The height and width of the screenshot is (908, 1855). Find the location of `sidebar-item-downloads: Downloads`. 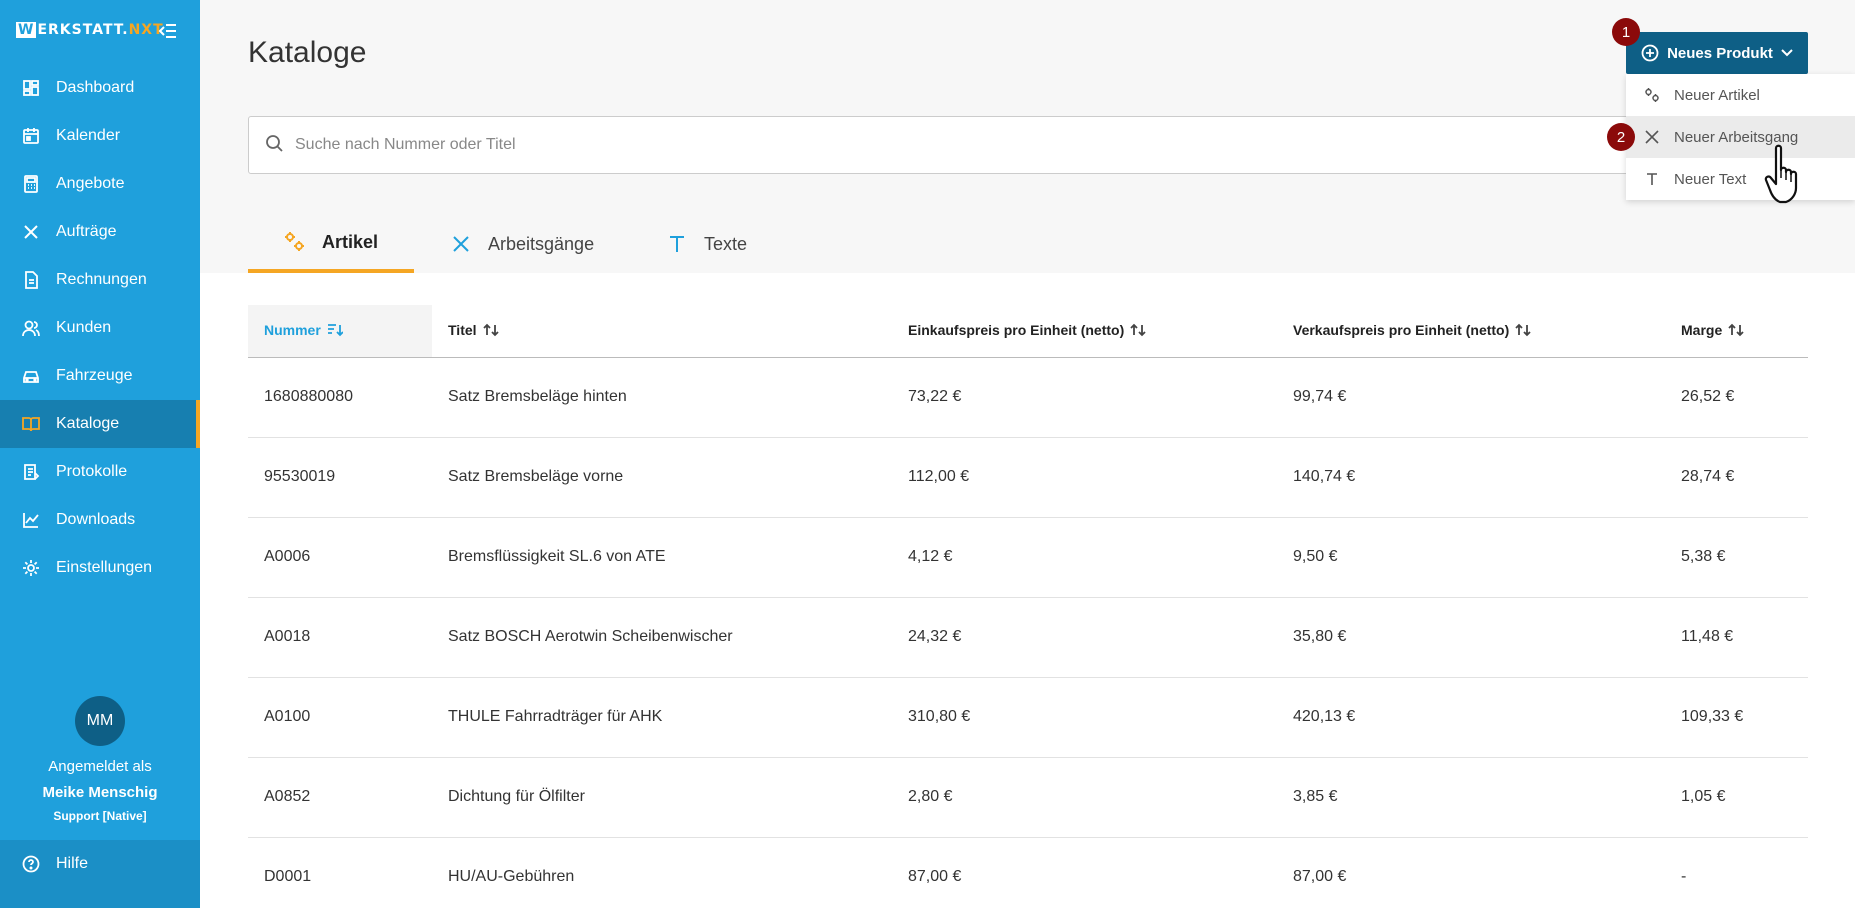

sidebar-item-downloads: Downloads is located at coordinates (100, 520).